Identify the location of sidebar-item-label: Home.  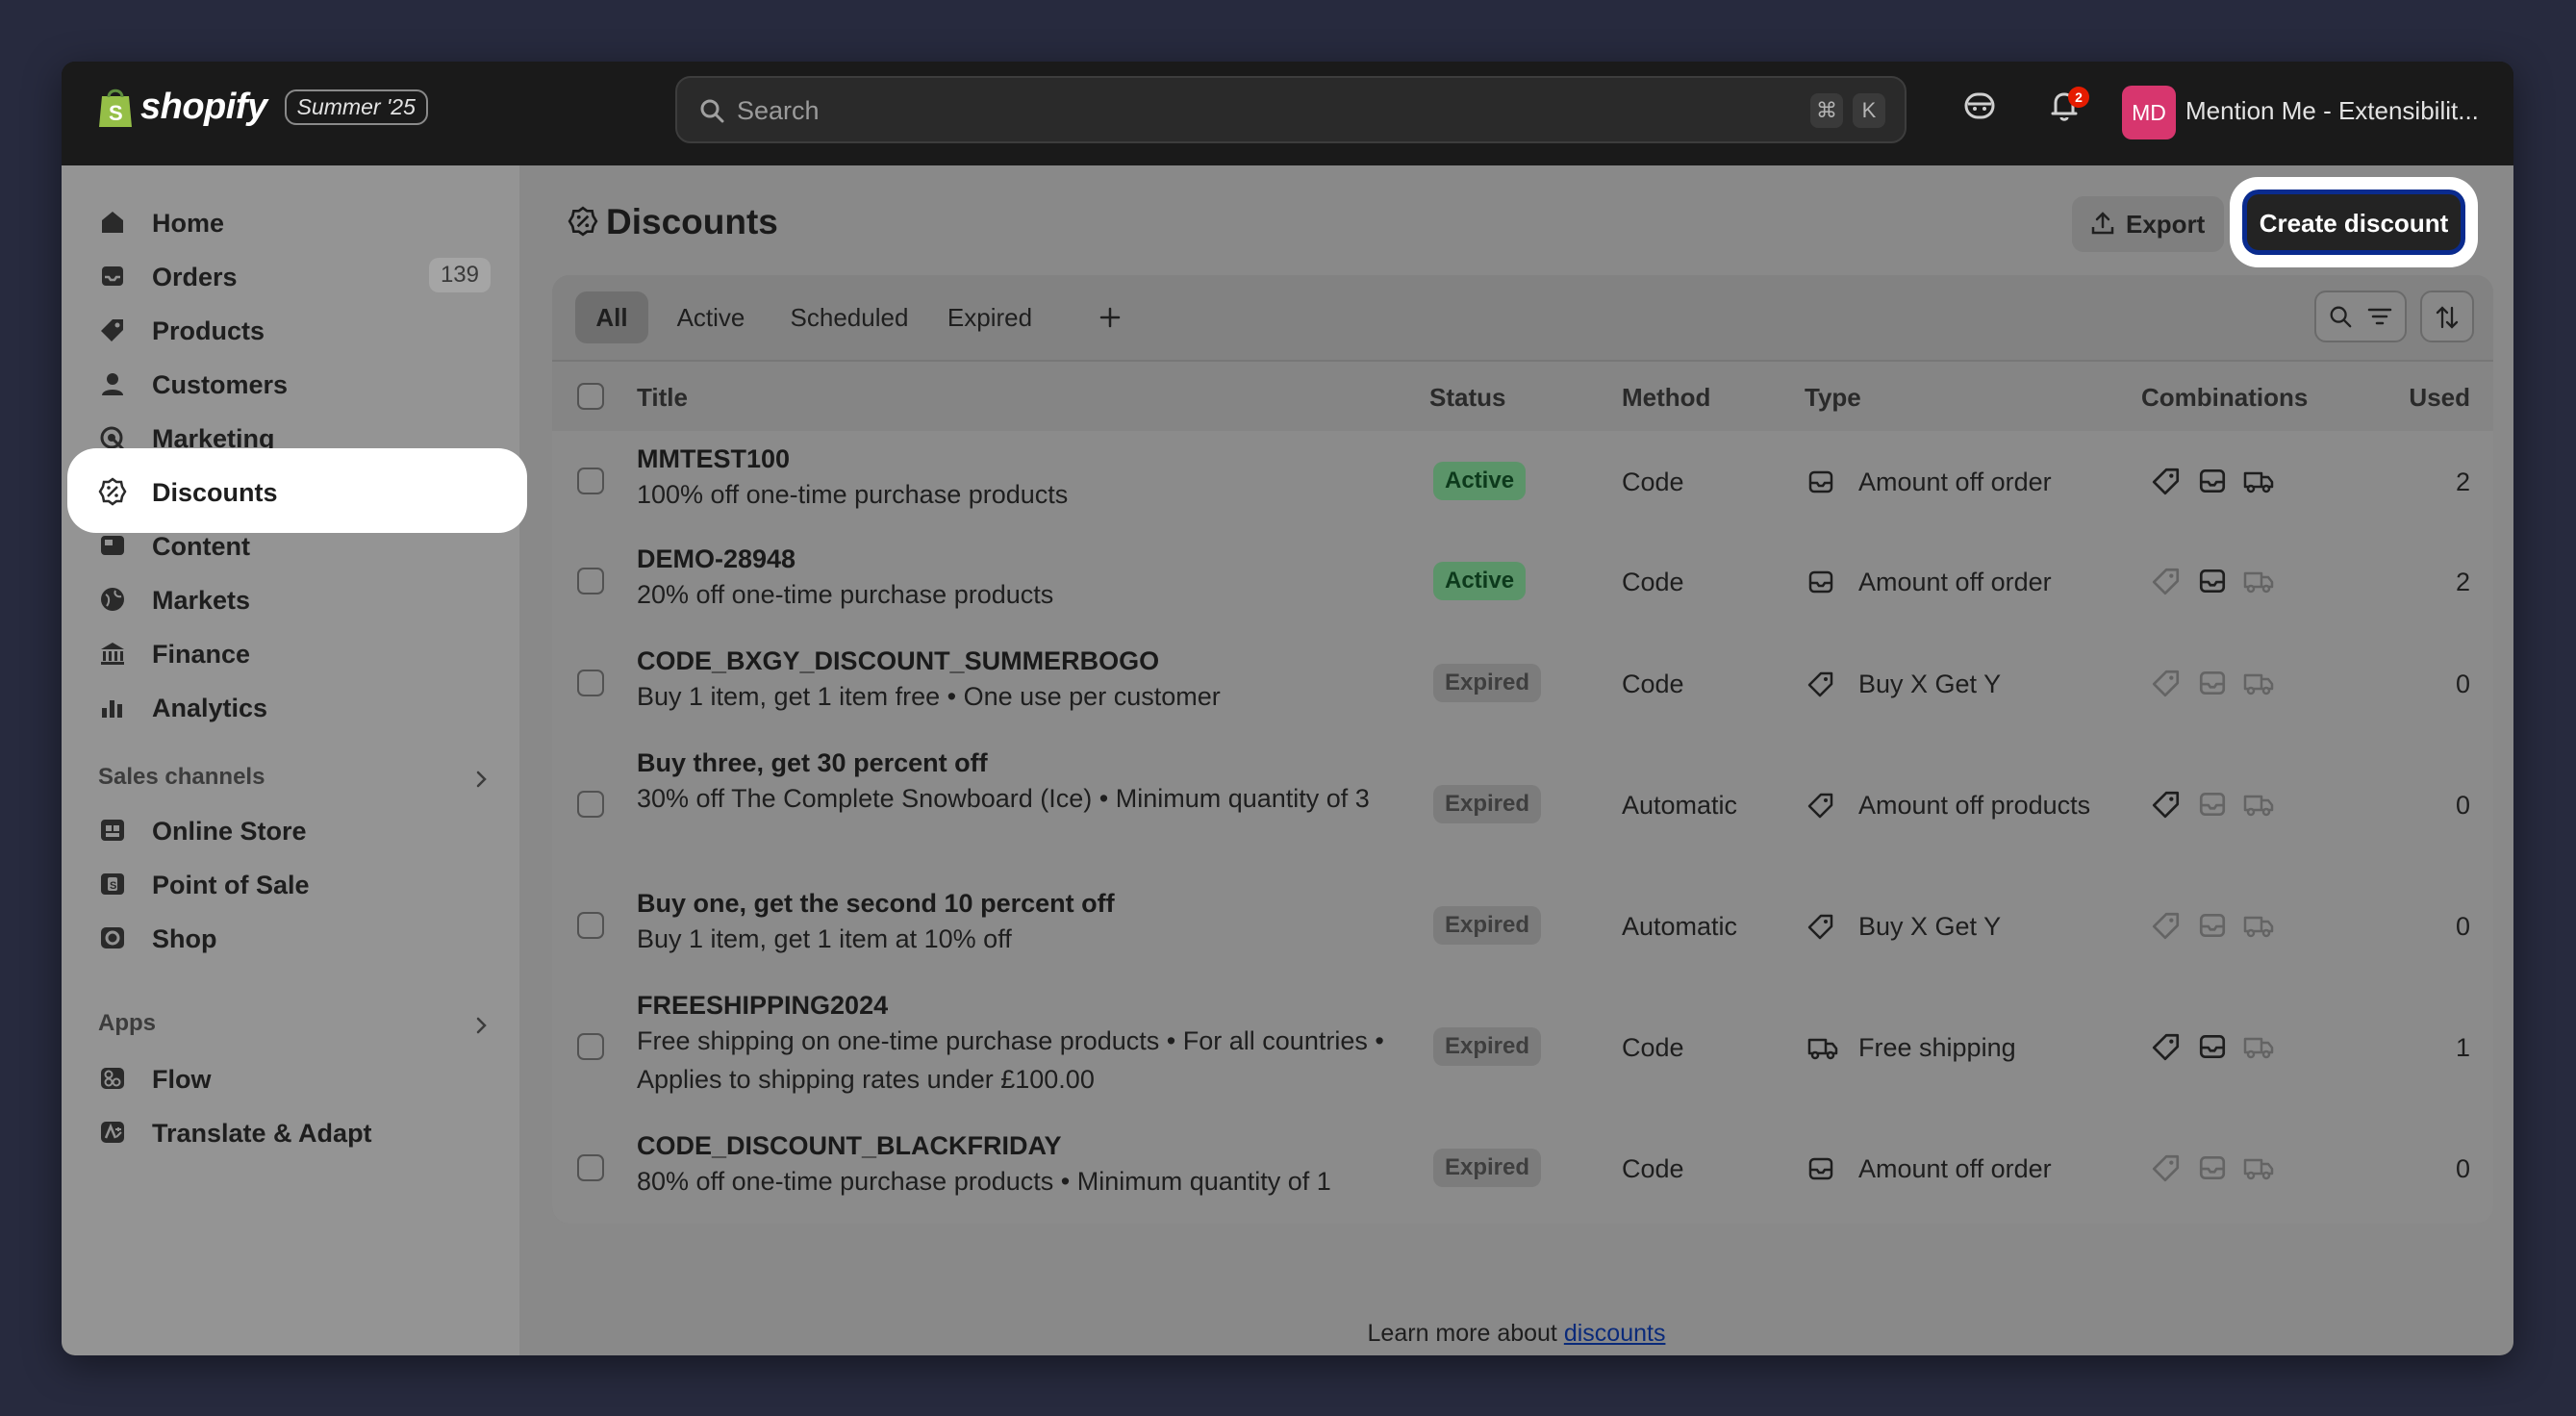
(188, 223).